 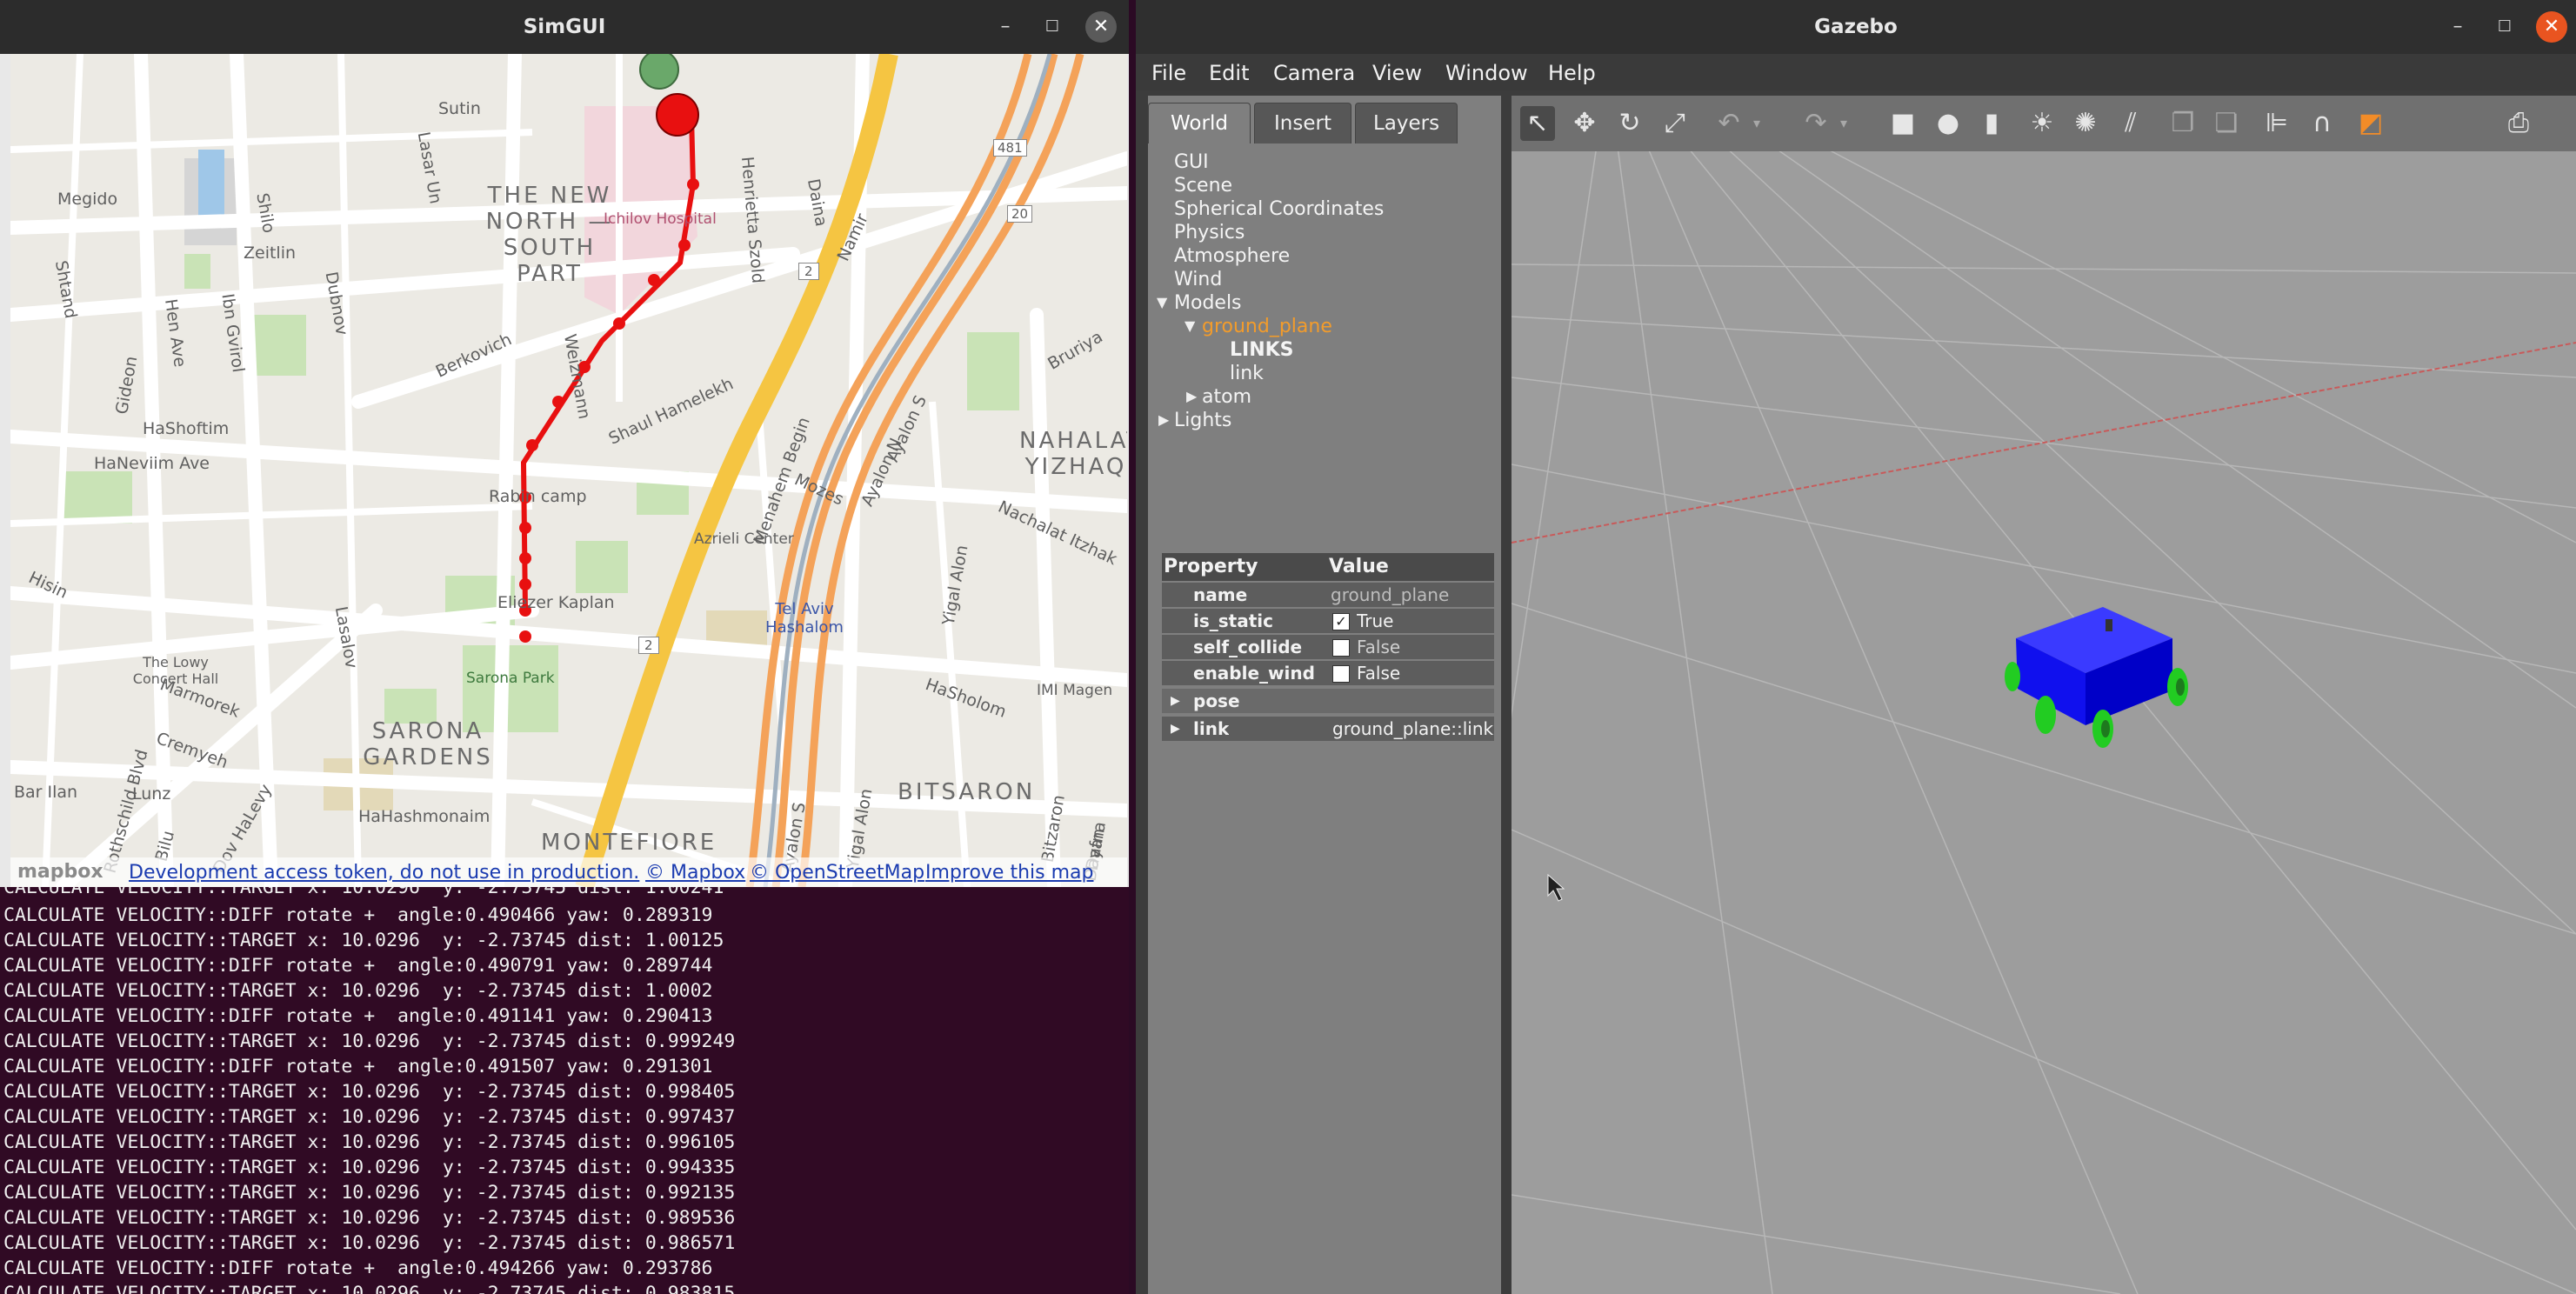 What do you see at coordinates (186, 428) in the screenshot?
I see `street-label: HaShoftim` at bounding box center [186, 428].